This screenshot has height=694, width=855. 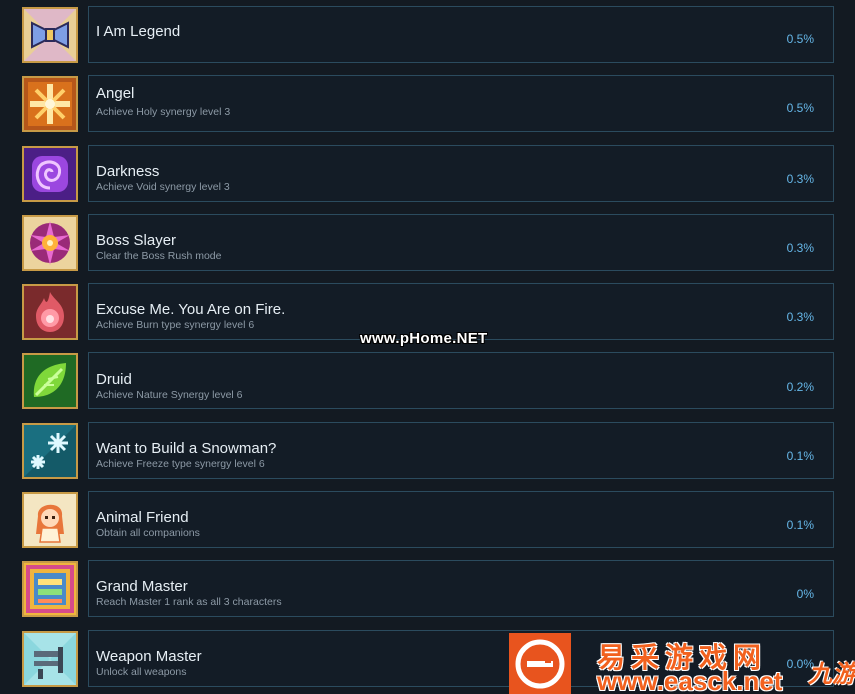 I want to click on bowtie-icon, so click(x=50, y=35).